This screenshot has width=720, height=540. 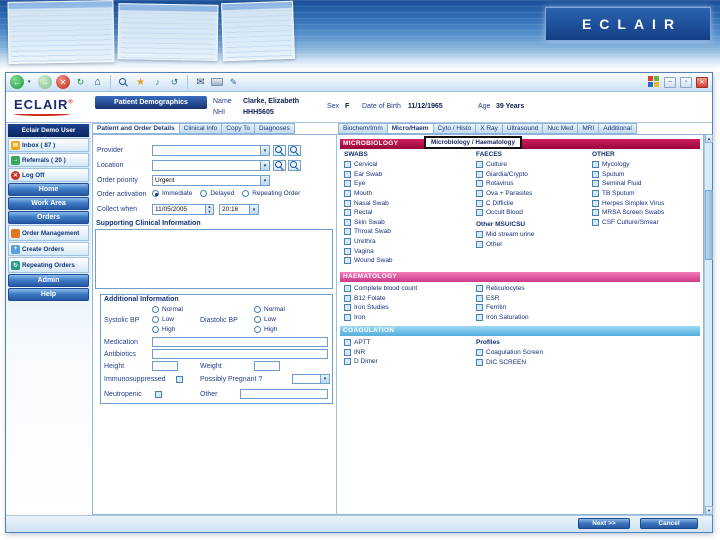 I want to click on other-input, so click(x=284, y=394).